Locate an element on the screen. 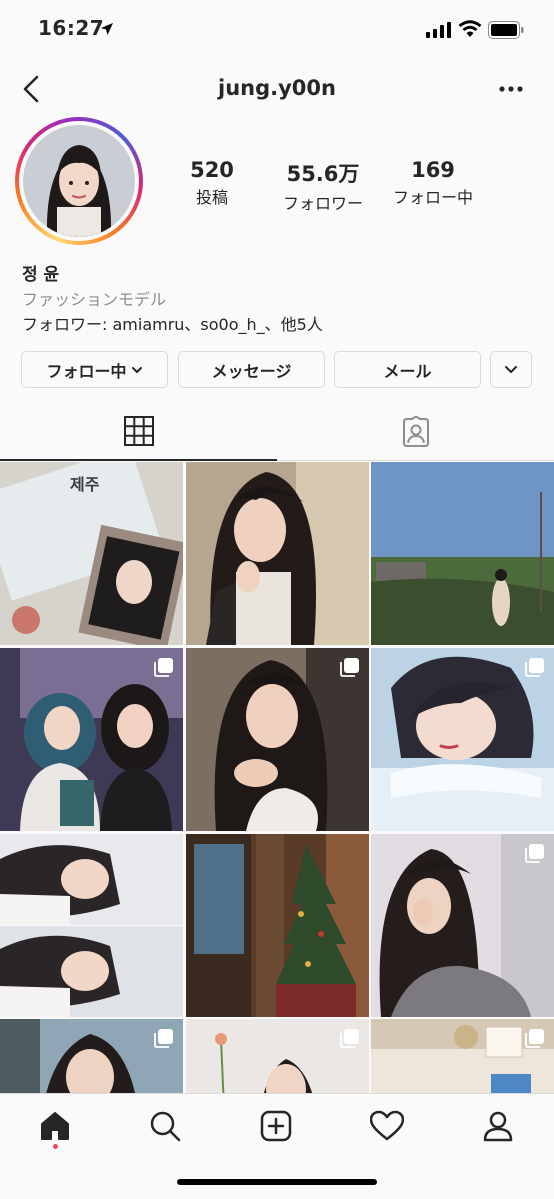 This screenshot has height=1199, width=554. nav-profile is located at coordinates (498, 1126).